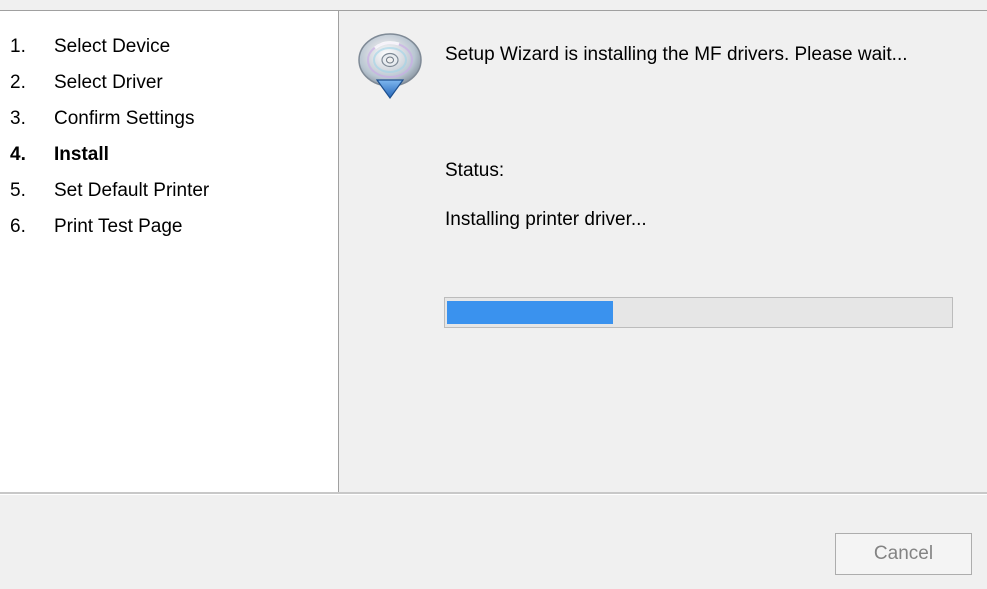 This screenshot has height=589, width=987. Describe the element at coordinates (530, 312) in the screenshot. I see `progress-fill` at that location.